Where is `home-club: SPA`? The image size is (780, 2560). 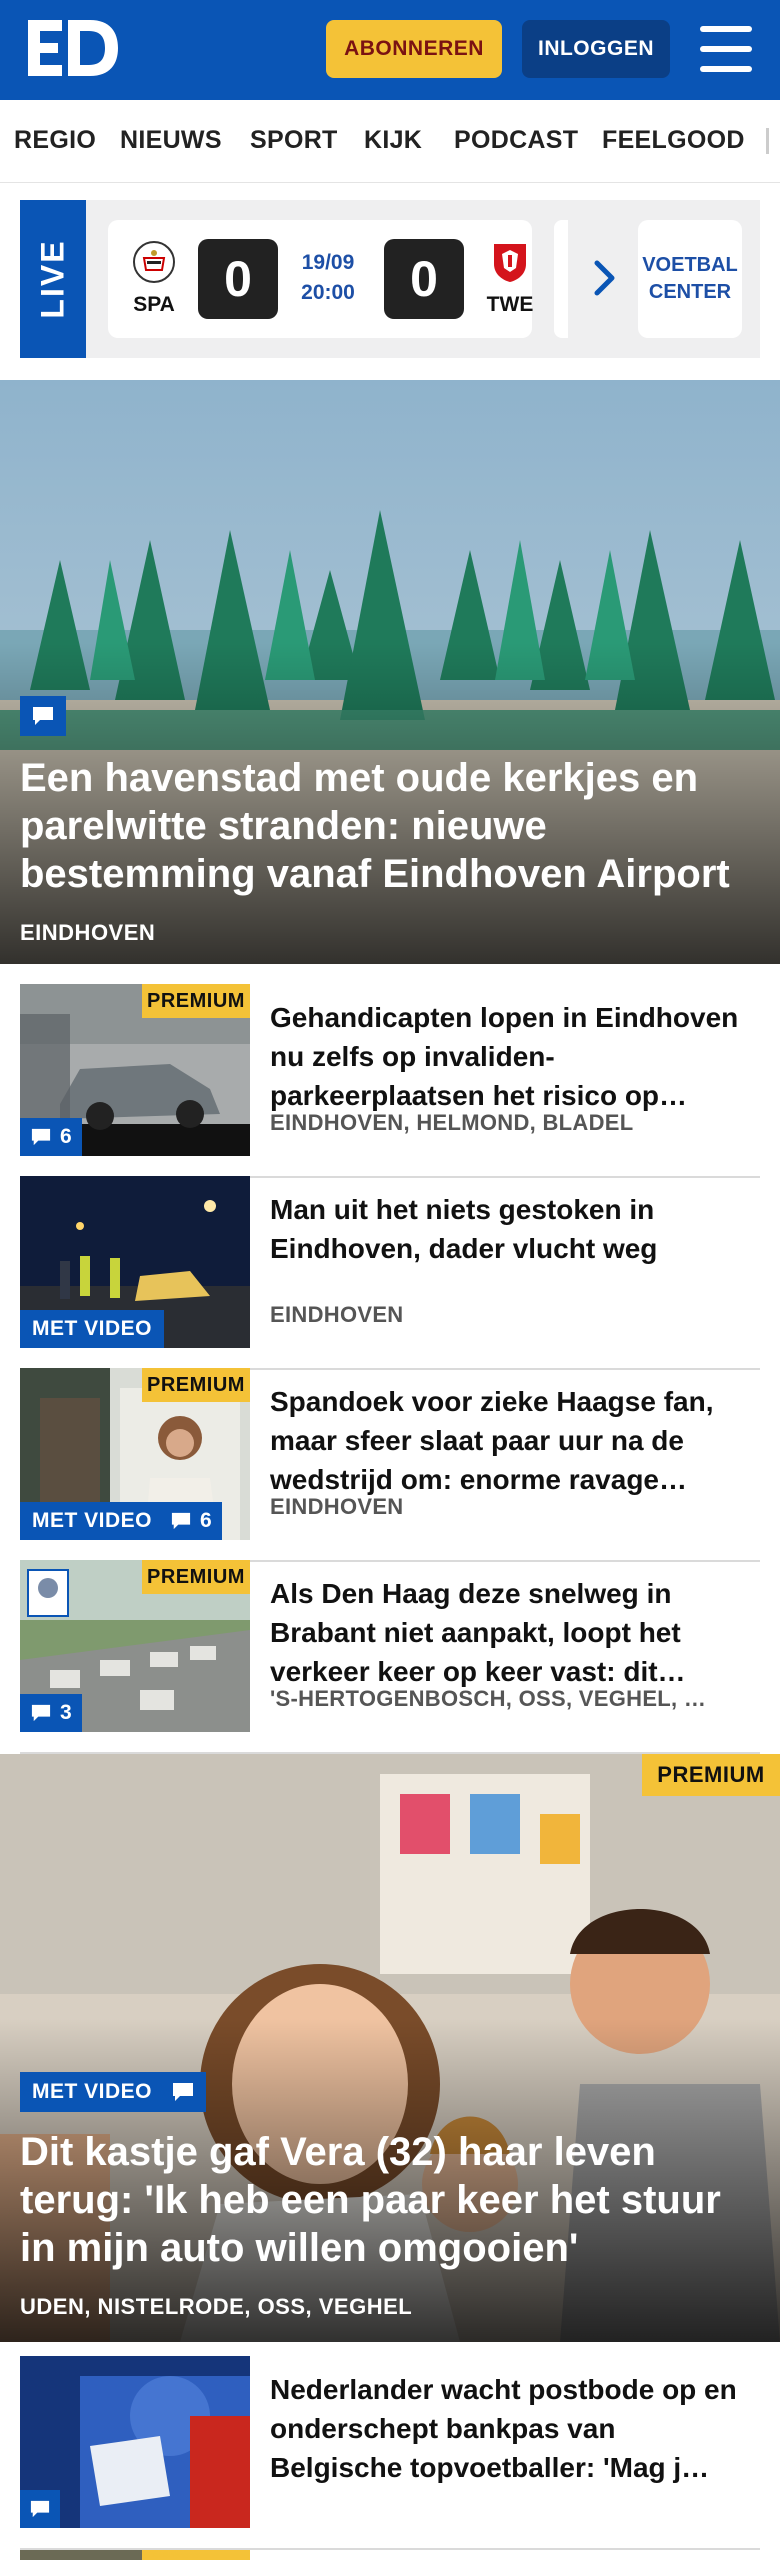 home-club: SPA is located at coordinates (154, 278).